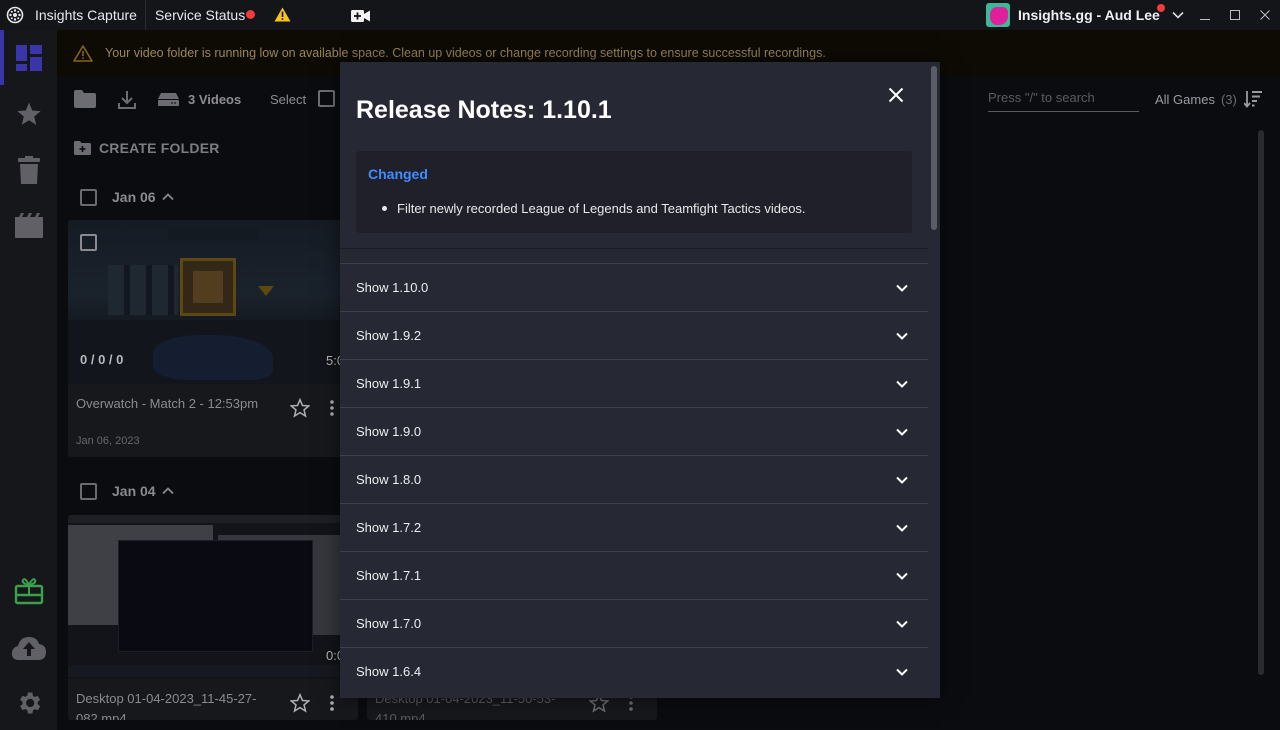 Image resolution: width=1280 pixels, height=730 pixels. I want to click on create-folder-button: CREATE FOLDER, so click(147, 148).